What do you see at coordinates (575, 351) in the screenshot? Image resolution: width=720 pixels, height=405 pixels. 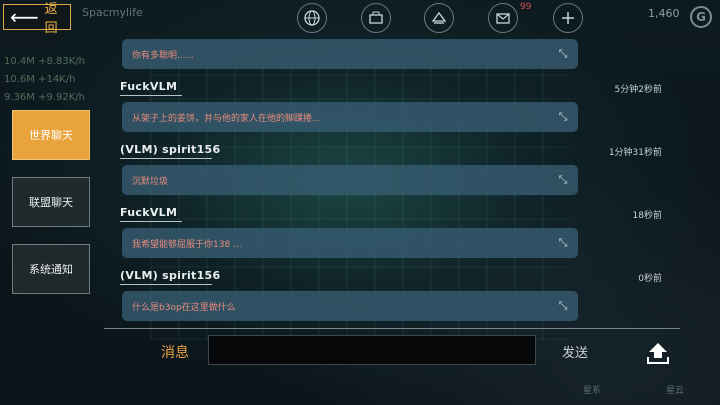 I see `send-button: 发送` at bounding box center [575, 351].